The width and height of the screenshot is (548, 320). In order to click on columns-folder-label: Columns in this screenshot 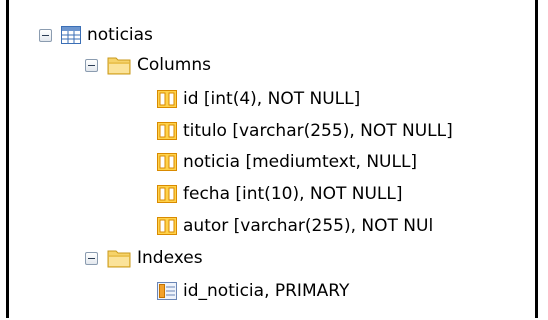, I will do `click(174, 65)`.